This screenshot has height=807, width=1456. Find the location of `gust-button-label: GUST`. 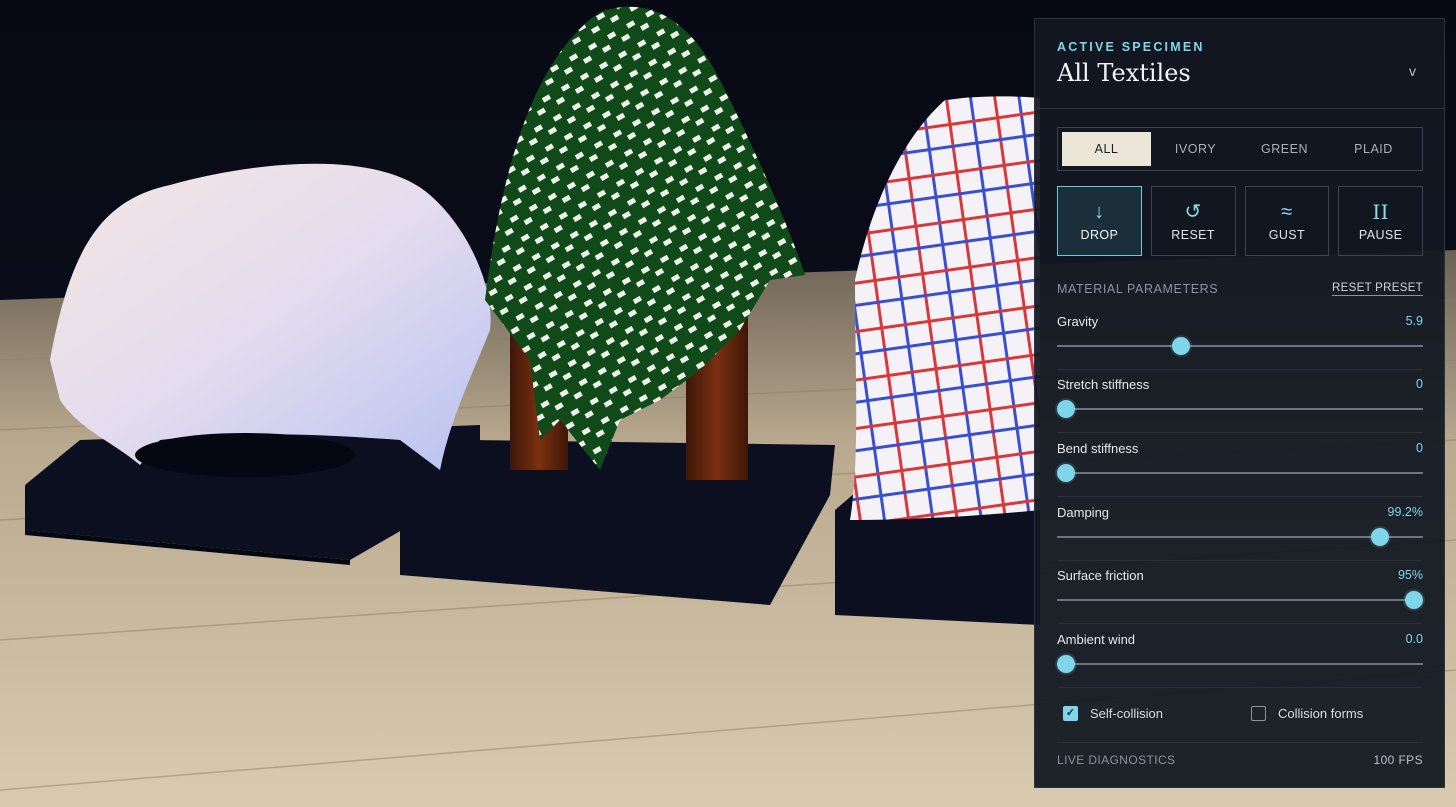

gust-button-label: GUST is located at coordinates (1287, 234).